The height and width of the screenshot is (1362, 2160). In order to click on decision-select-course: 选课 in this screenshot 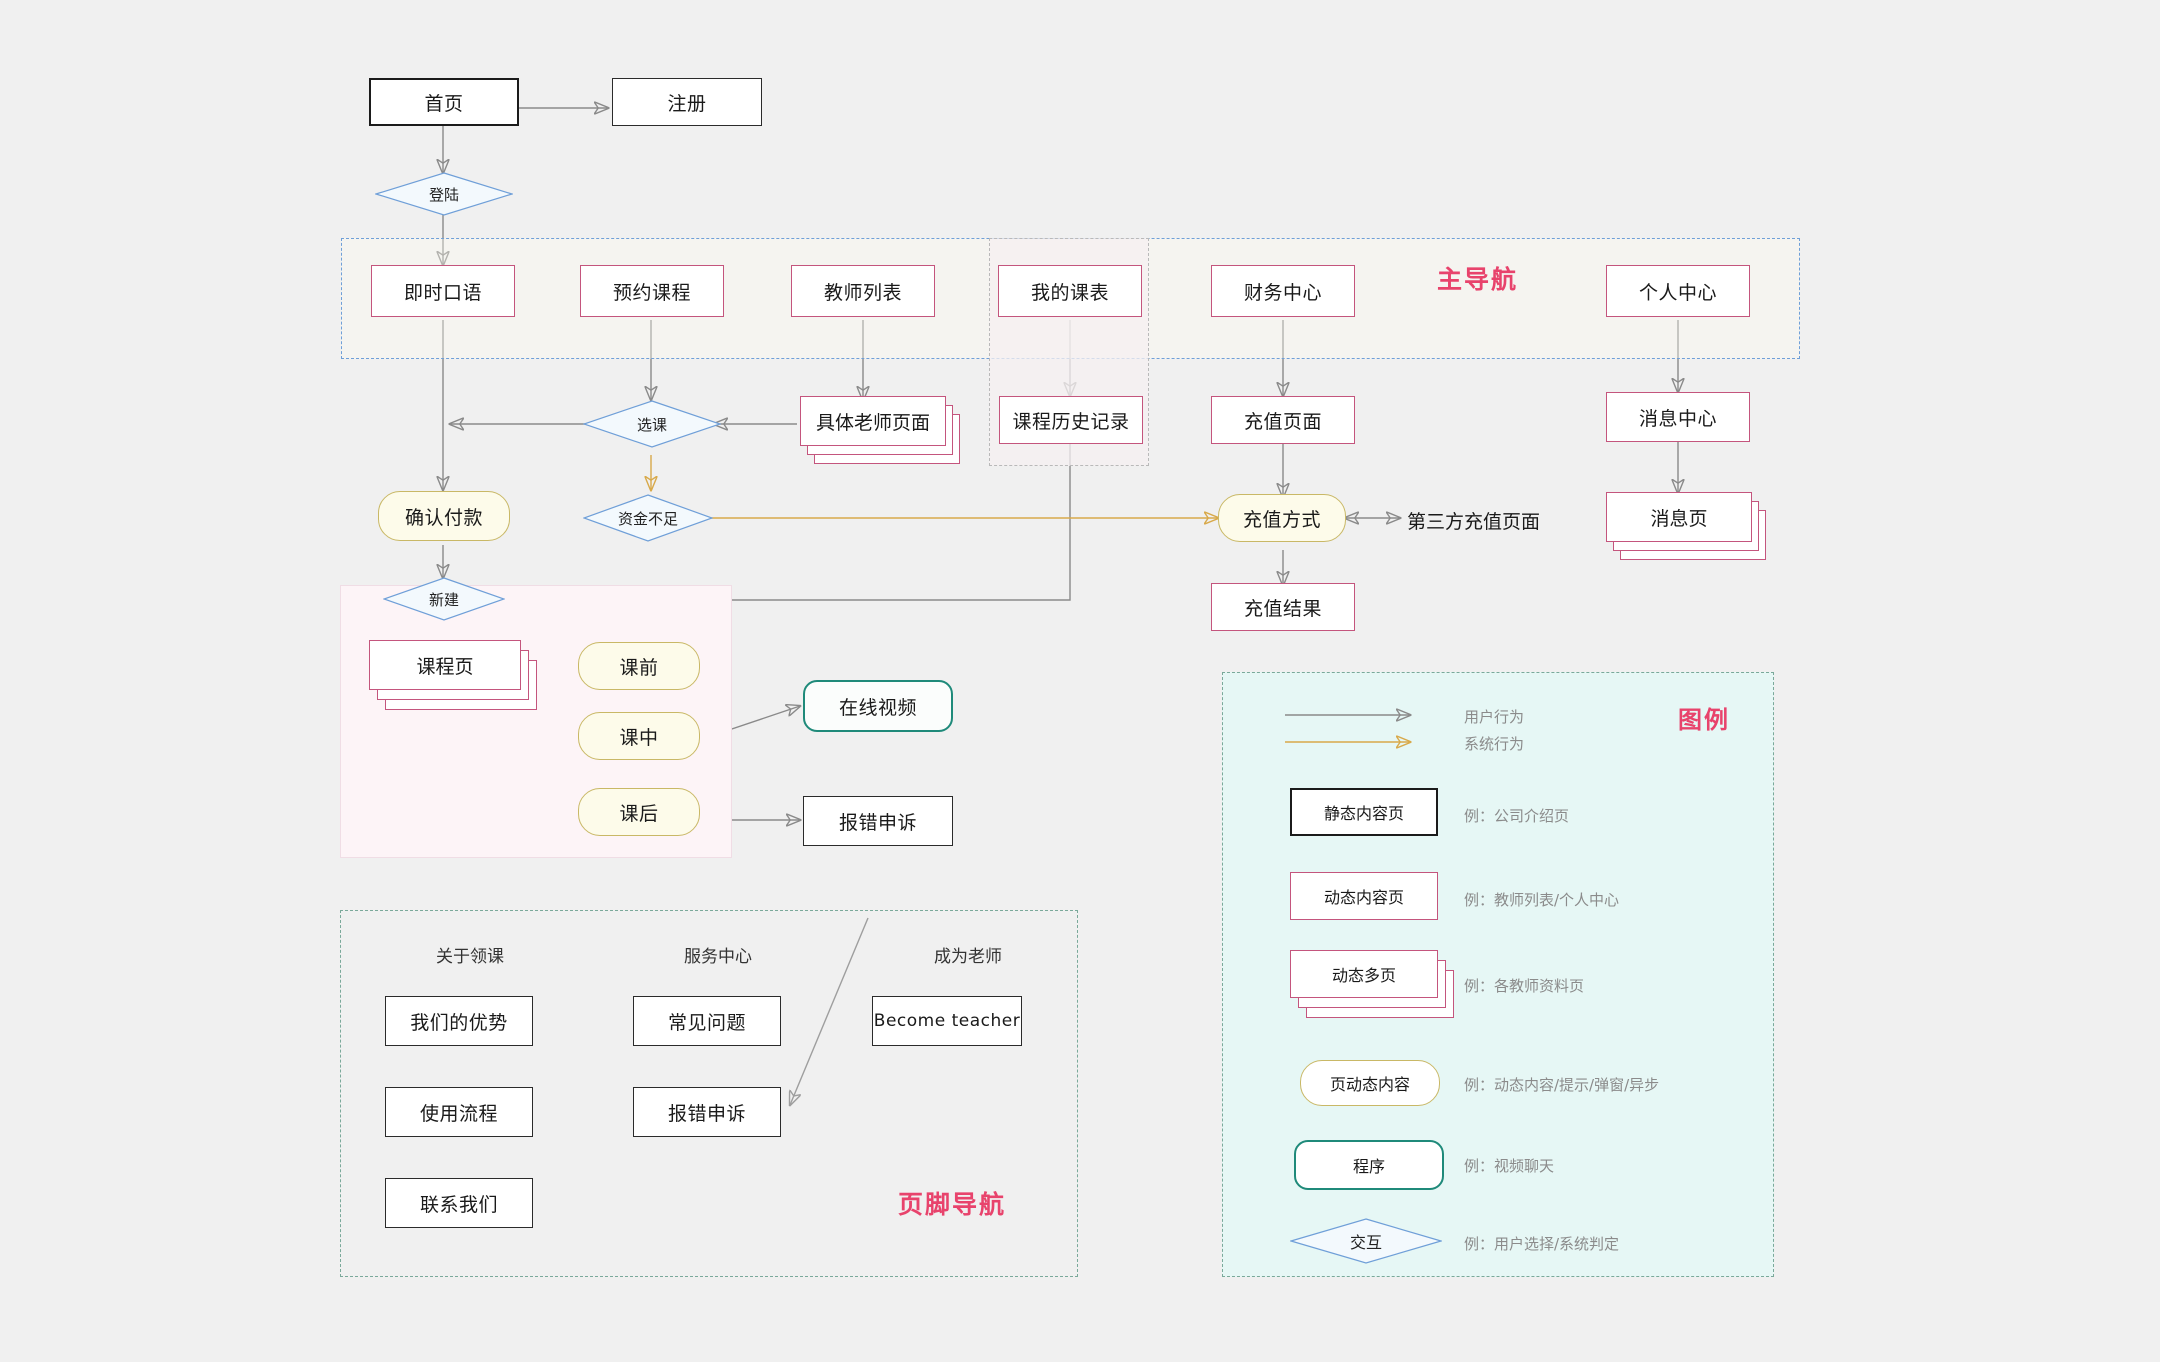, I will do `click(652, 424)`.